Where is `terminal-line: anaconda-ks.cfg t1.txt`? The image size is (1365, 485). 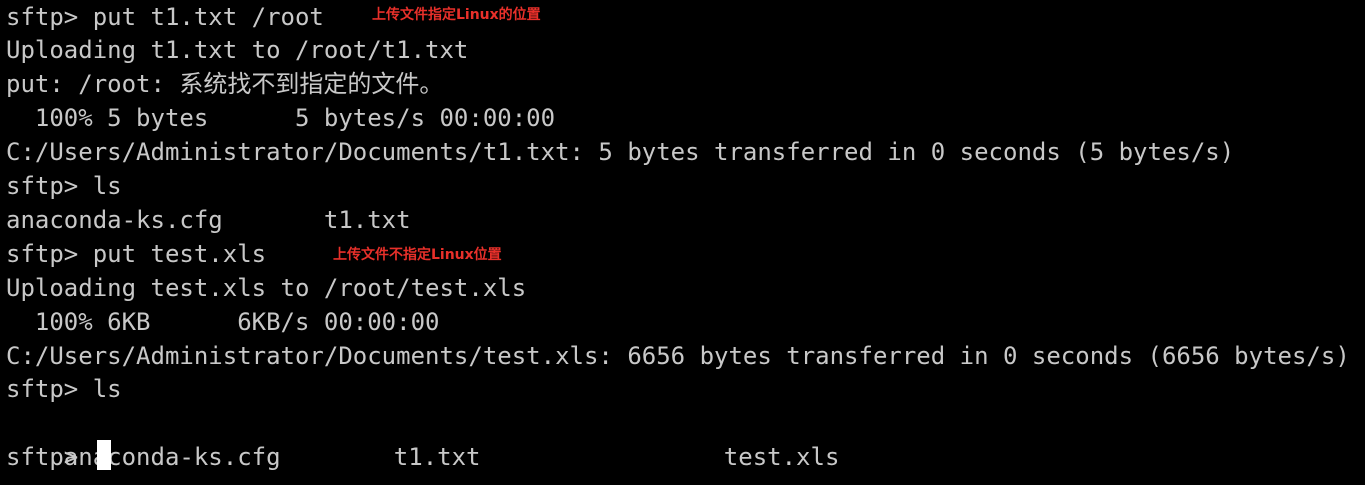 terminal-line: anaconda-ks.cfg t1.txt is located at coordinates (208, 220).